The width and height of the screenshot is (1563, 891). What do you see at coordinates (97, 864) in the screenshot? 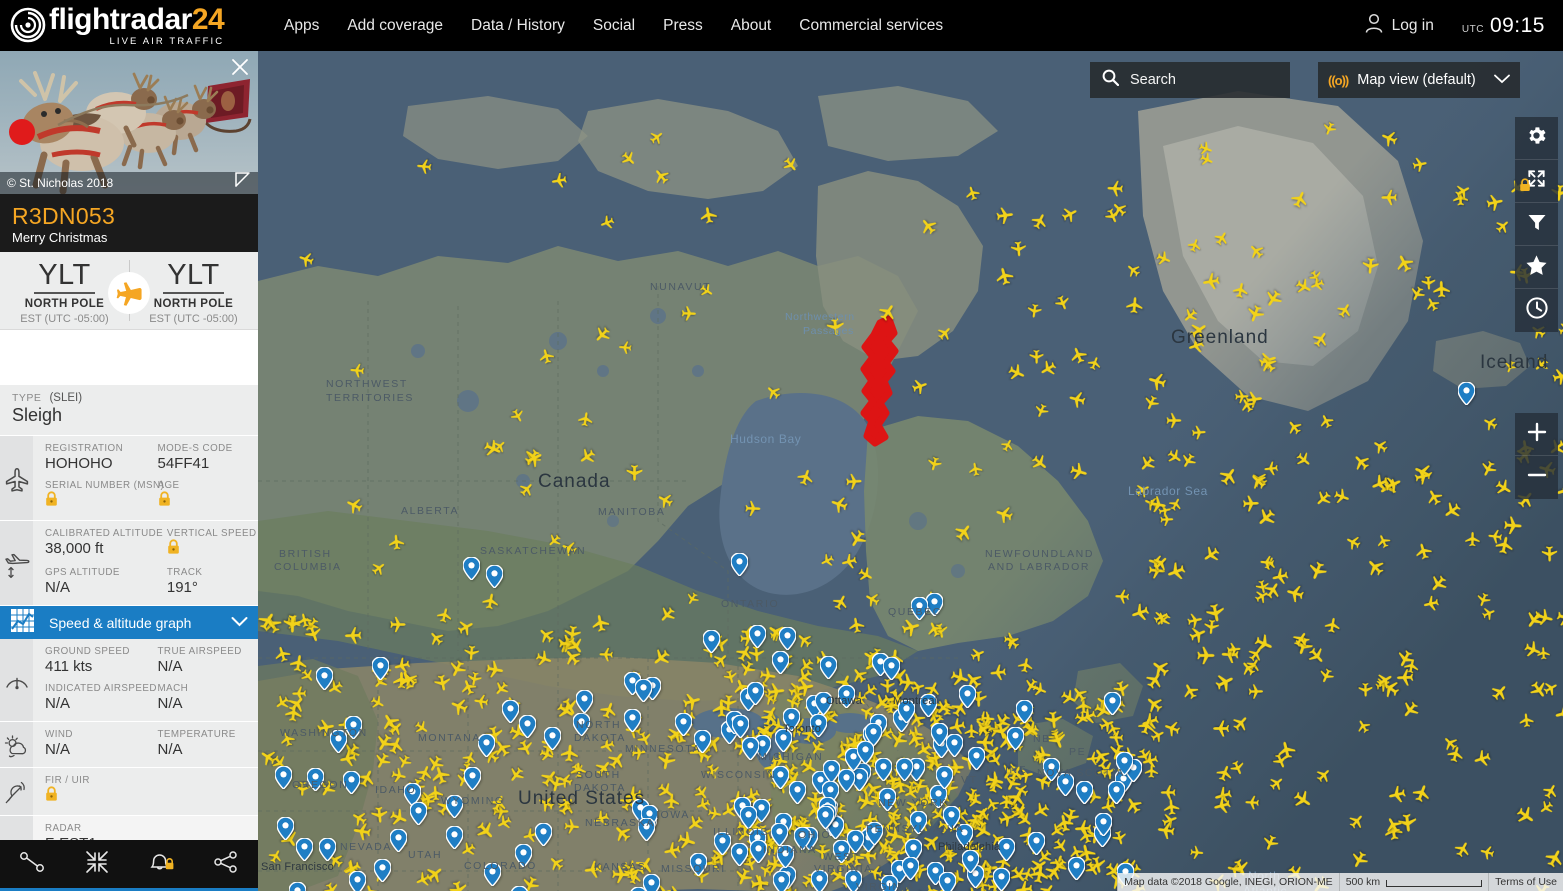
I see `collapse-tool` at bounding box center [97, 864].